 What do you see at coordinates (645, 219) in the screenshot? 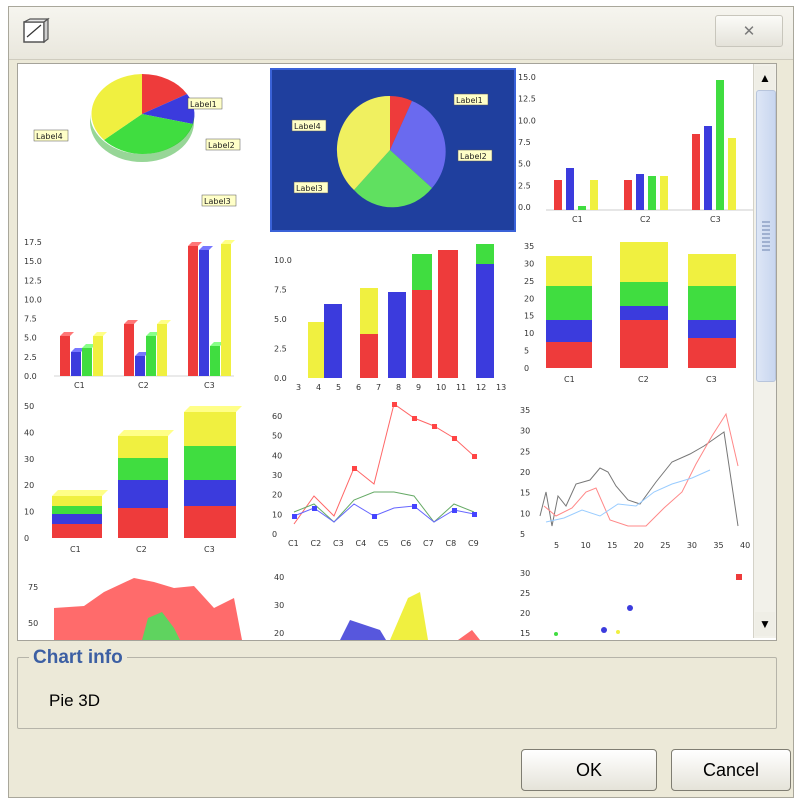
I see `bar-x-tick-2: C2` at bounding box center [645, 219].